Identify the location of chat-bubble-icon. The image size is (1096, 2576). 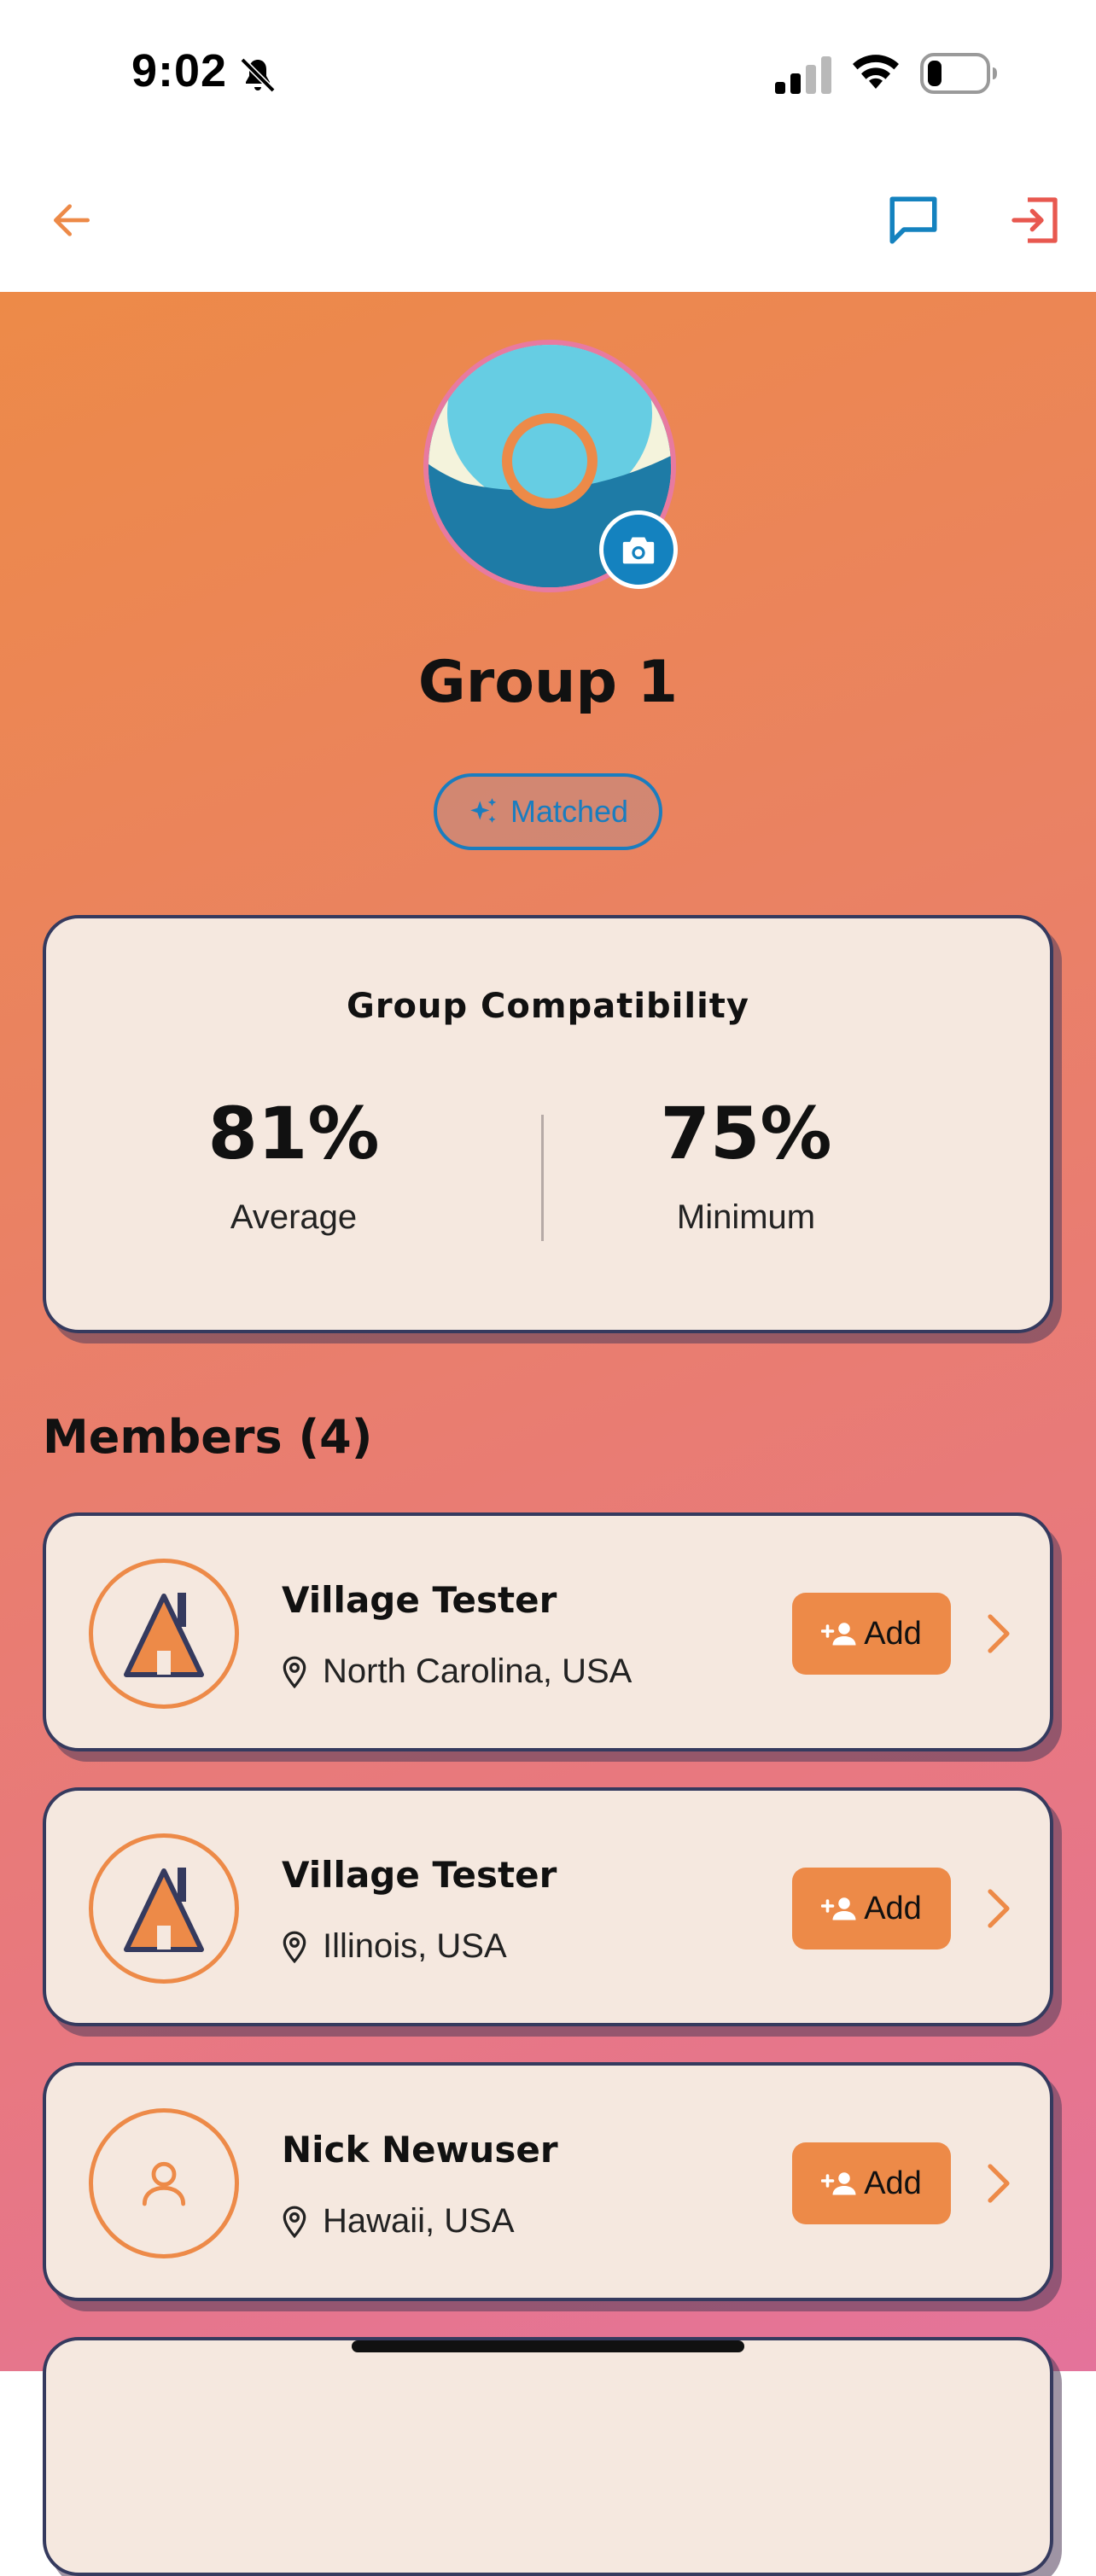
(913, 220).